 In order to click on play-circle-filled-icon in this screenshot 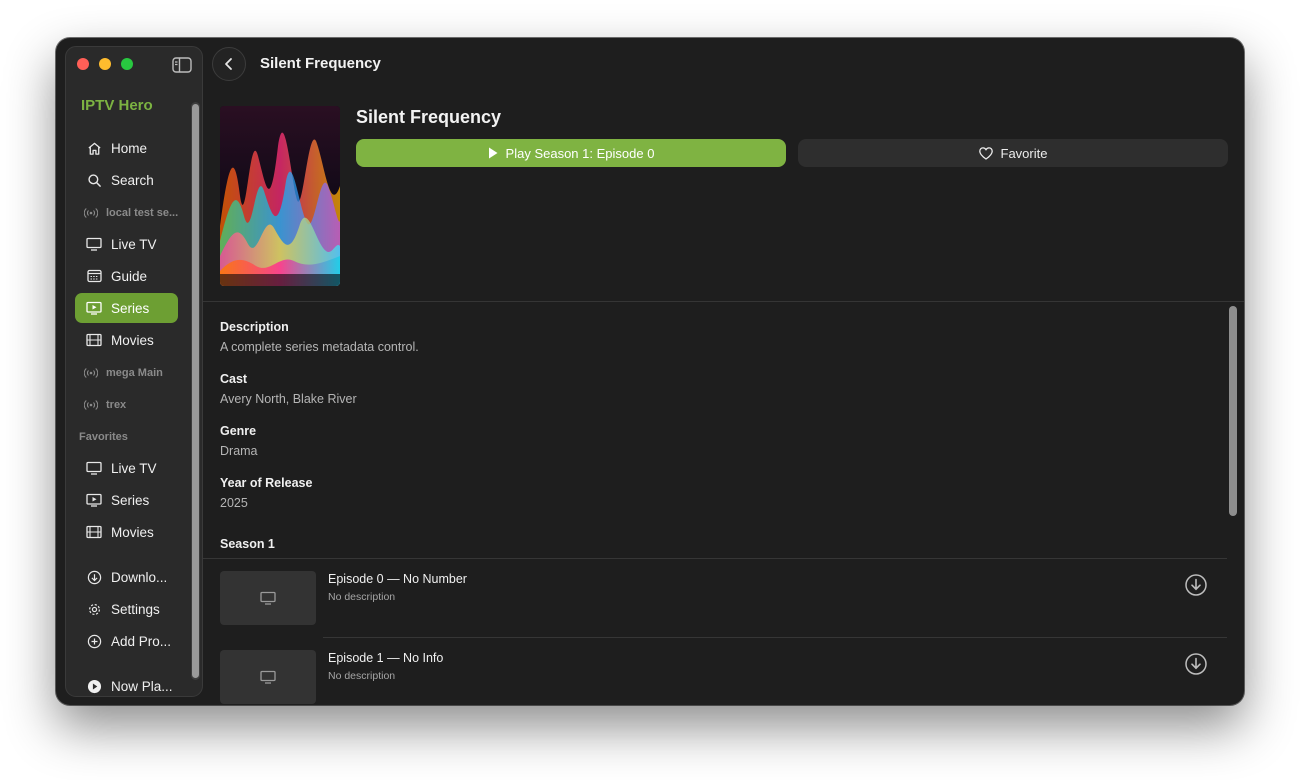, I will do `click(94, 686)`.